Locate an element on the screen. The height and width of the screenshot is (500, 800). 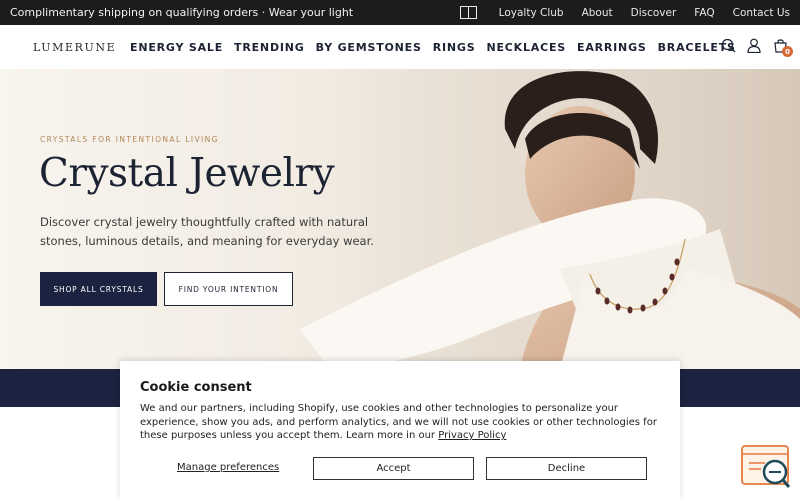
privacy-policy-link: Privacy Policy is located at coordinates (472, 435).